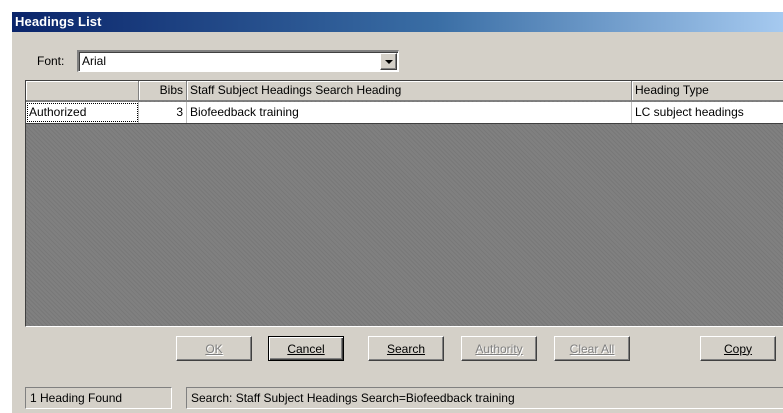  What do you see at coordinates (499, 348) in the screenshot?
I see `authority-button: Authority` at bounding box center [499, 348].